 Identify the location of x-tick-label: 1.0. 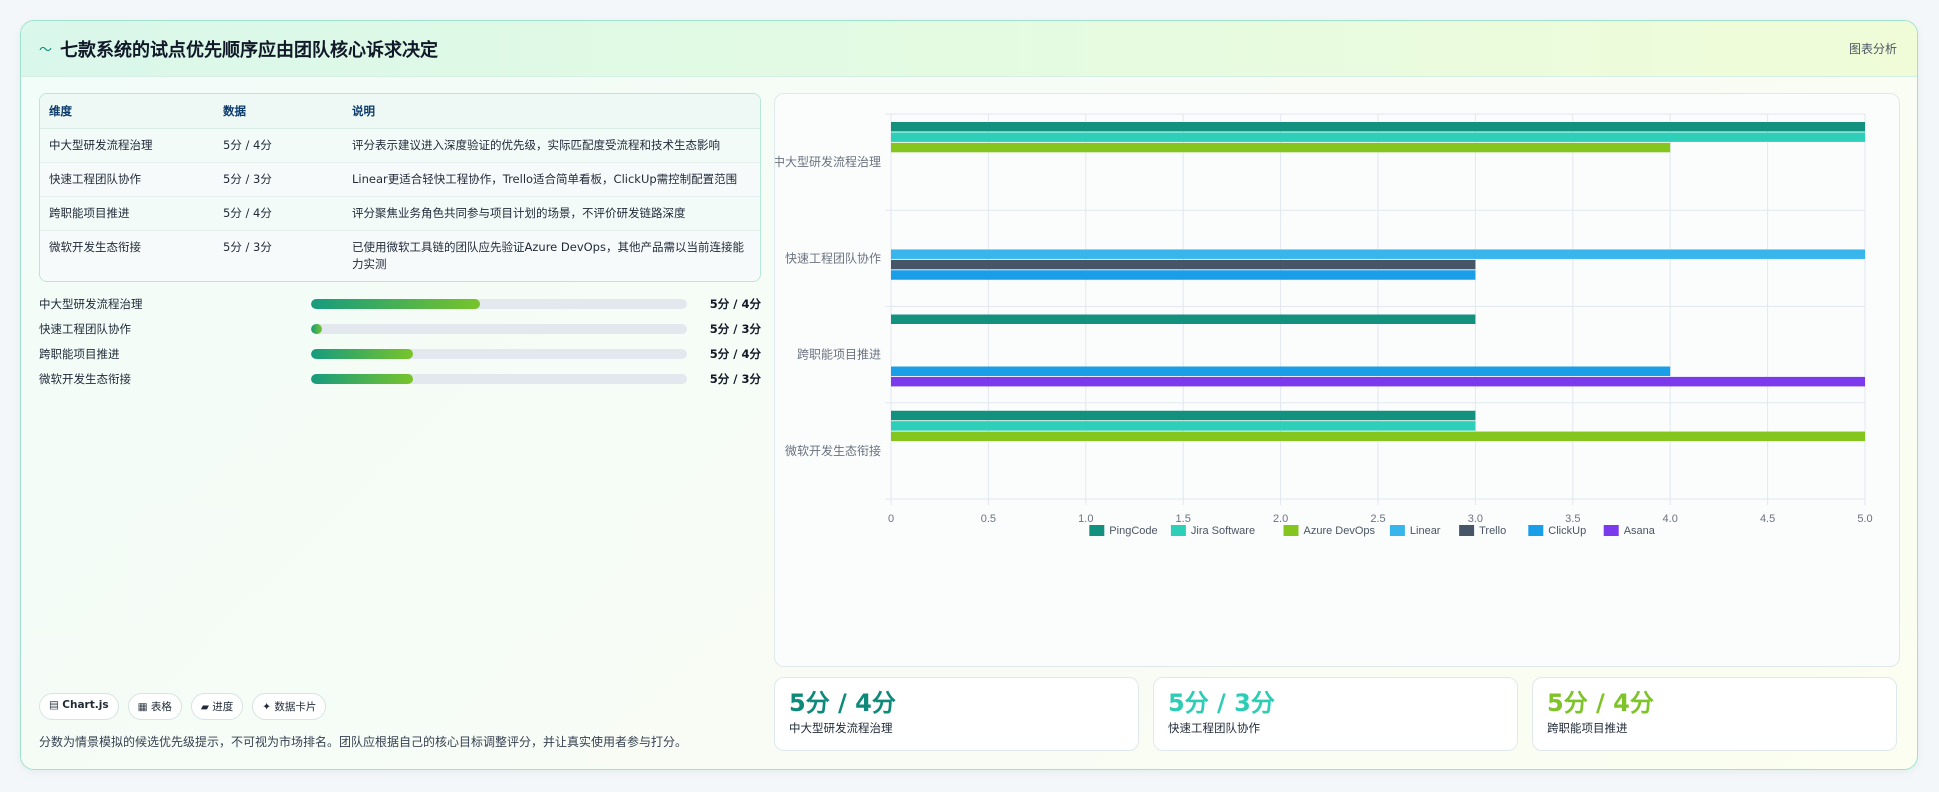
(1085, 519).